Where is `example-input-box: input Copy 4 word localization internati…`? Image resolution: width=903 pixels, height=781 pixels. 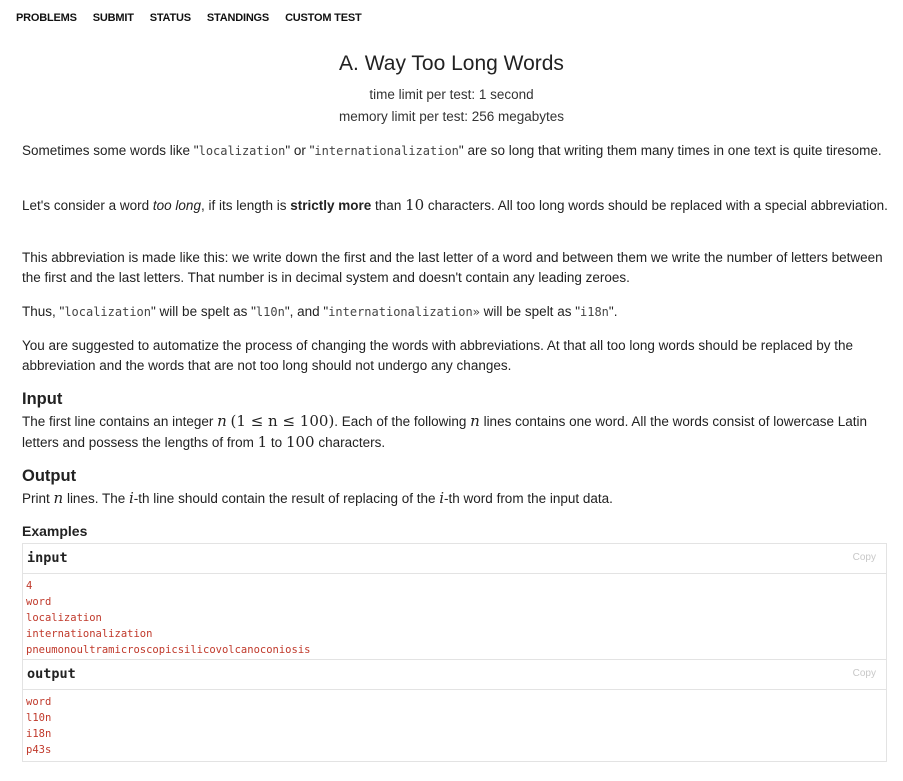
example-input-box: input Copy 4 word localization internati… is located at coordinates (454, 601).